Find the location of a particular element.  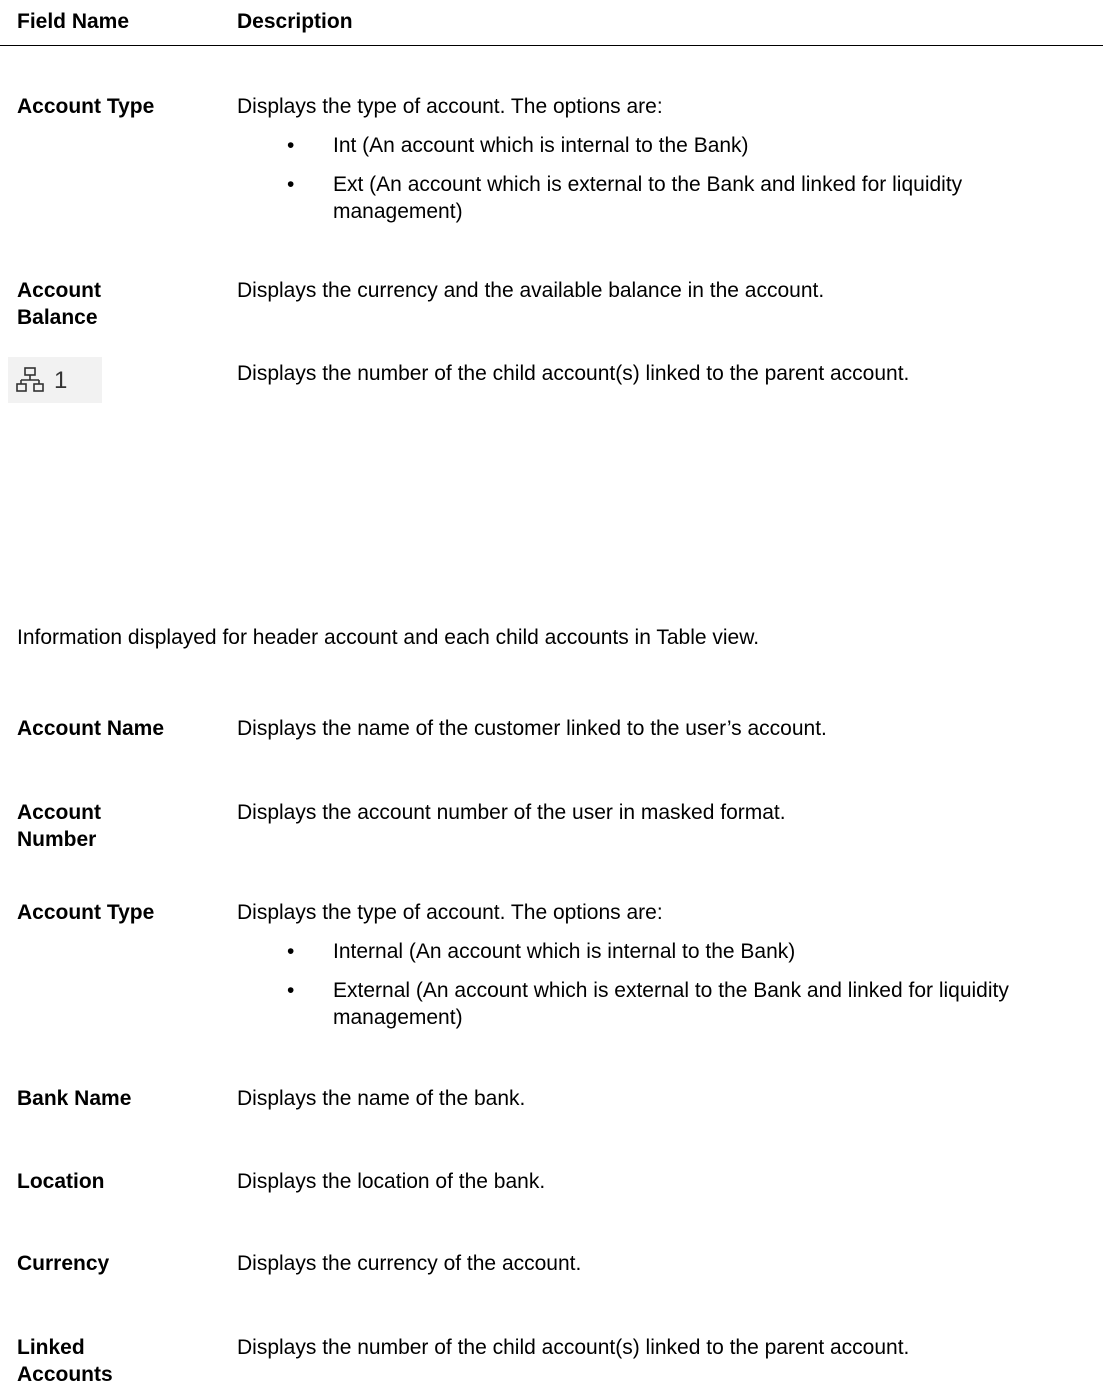

table-header: Field Name Description is located at coordinates (551, 23).